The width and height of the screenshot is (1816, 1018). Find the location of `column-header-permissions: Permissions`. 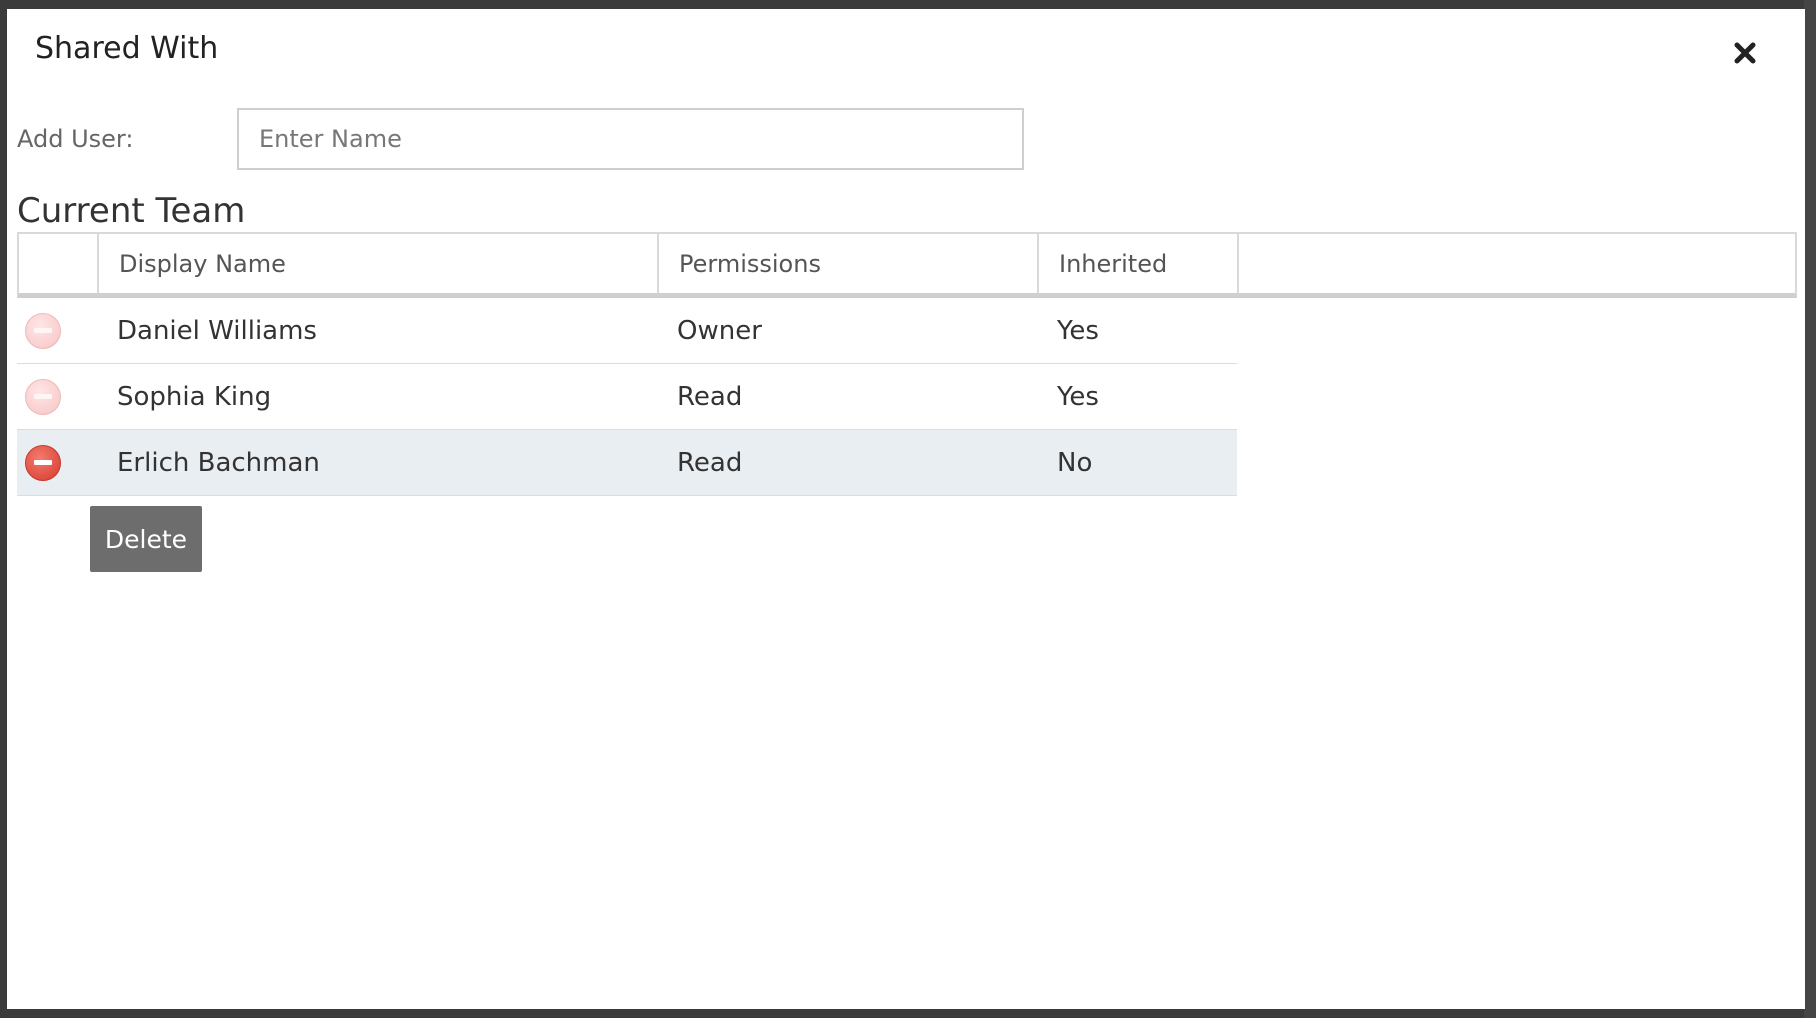

column-header-permissions: Permissions is located at coordinates (849, 263).